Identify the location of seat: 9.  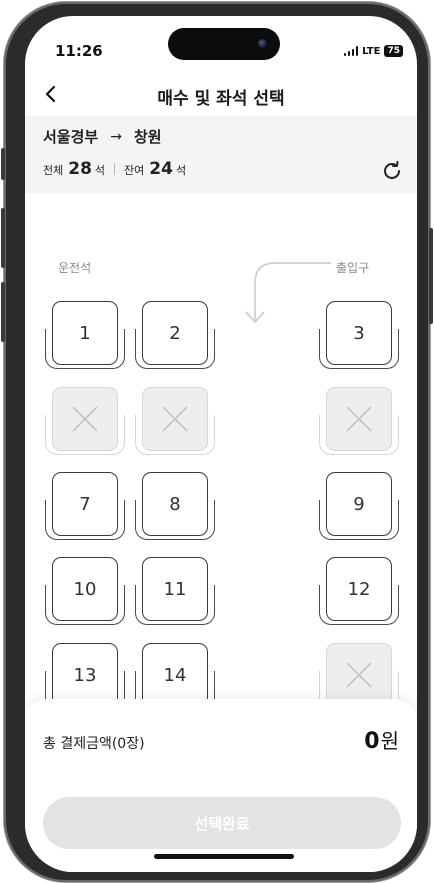
(359, 507).